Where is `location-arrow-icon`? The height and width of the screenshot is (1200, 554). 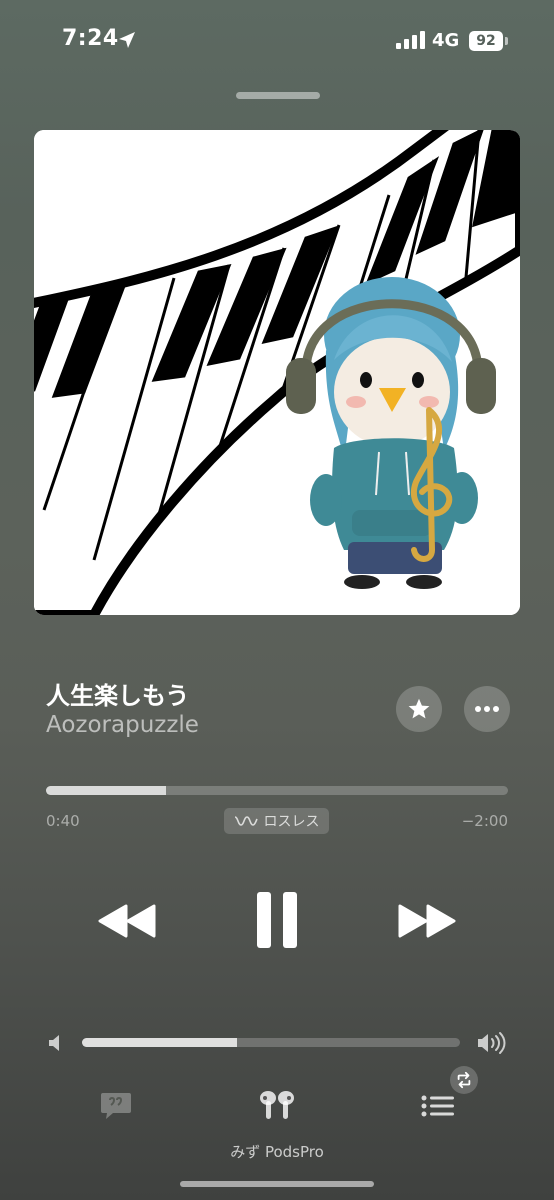 location-arrow-icon is located at coordinates (127, 40).